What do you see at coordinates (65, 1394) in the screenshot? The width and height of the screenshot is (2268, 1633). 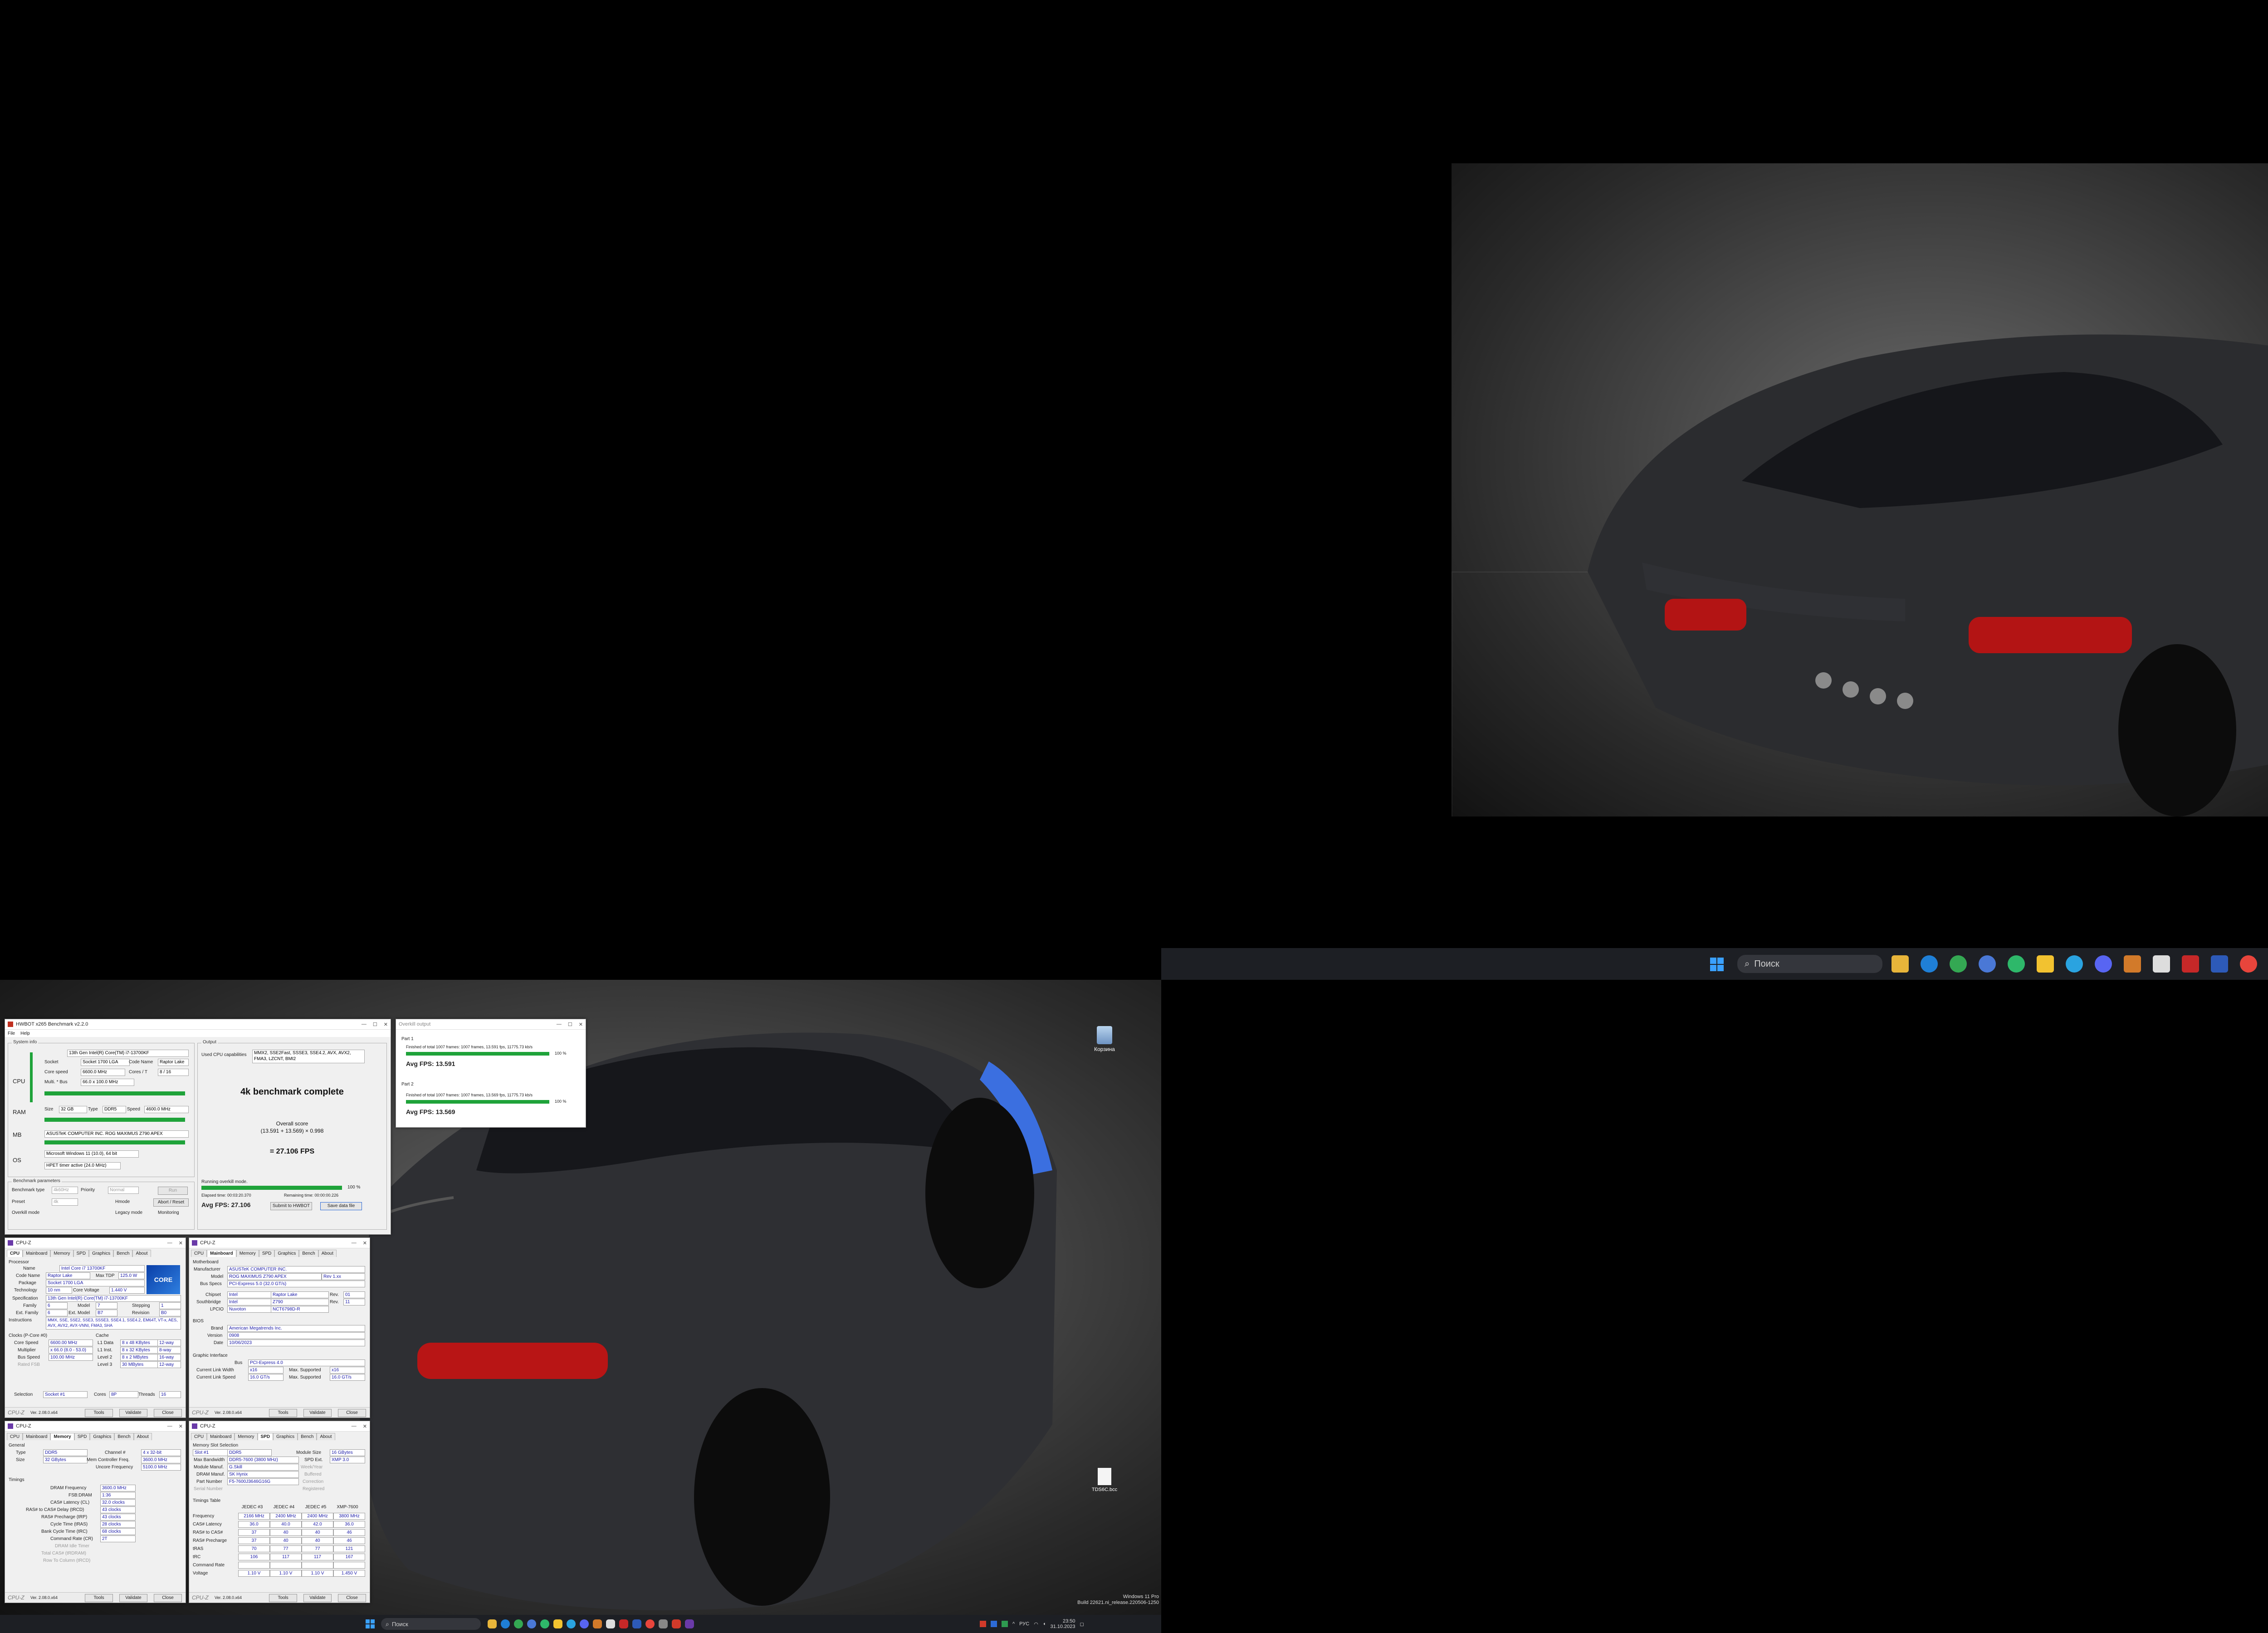 I see `selection-select: Socket #1` at bounding box center [65, 1394].